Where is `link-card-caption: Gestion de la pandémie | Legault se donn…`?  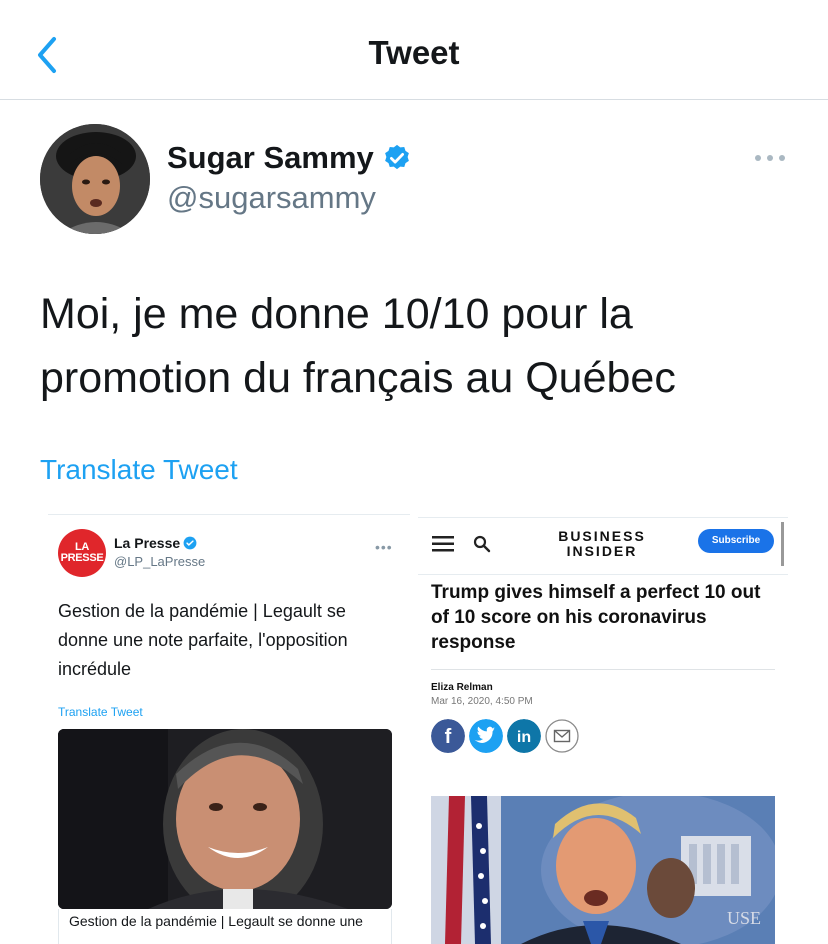 link-card-caption: Gestion de la pandémie | Legault se donn… is located at coordinates (225, 926).